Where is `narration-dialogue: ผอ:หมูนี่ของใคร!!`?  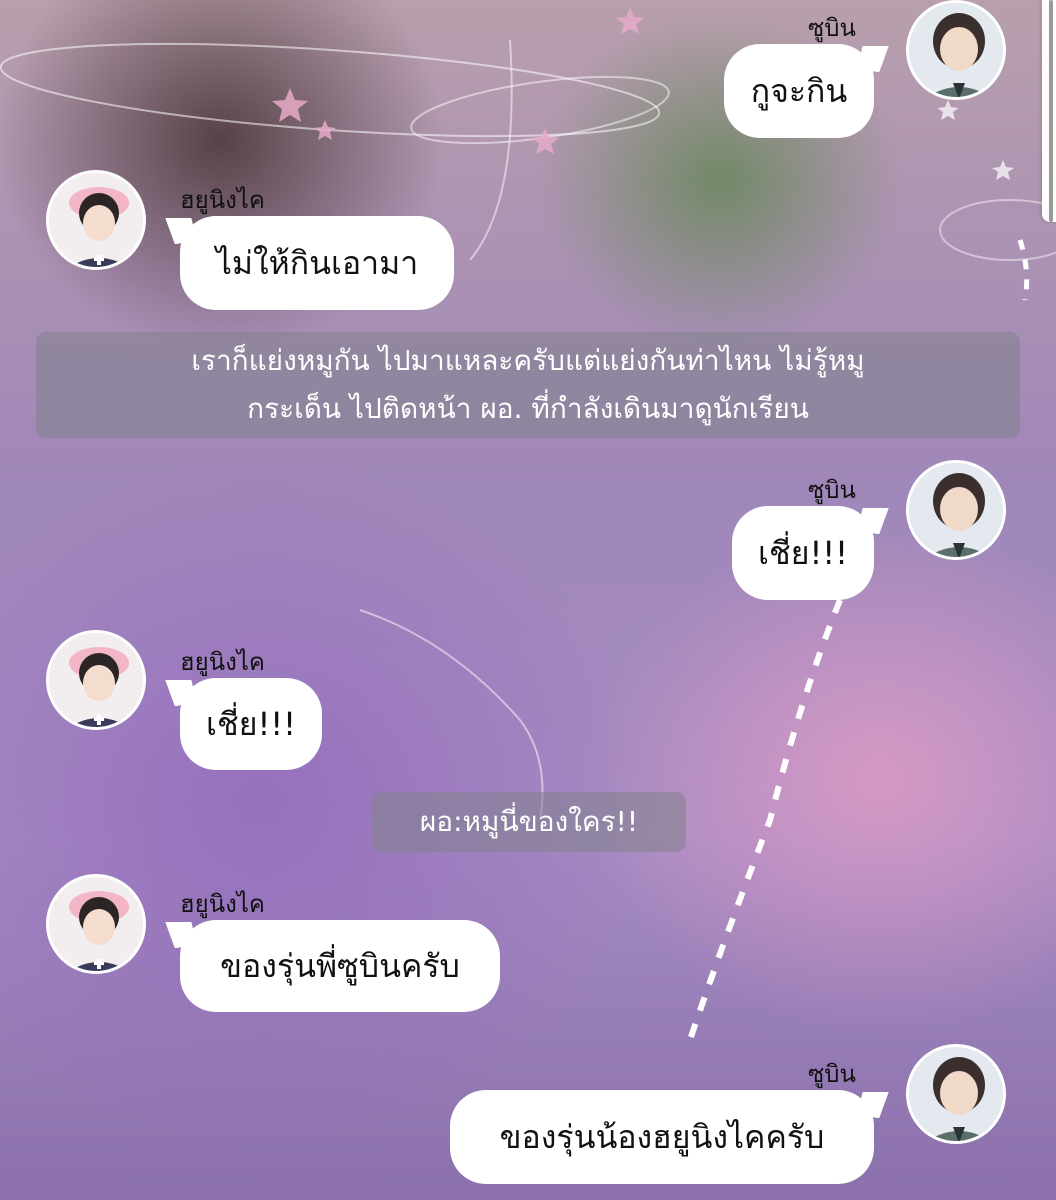 narration-dialogue: ผอ:หมูนี่ของใคร!! is located at coordinates (529, 822).